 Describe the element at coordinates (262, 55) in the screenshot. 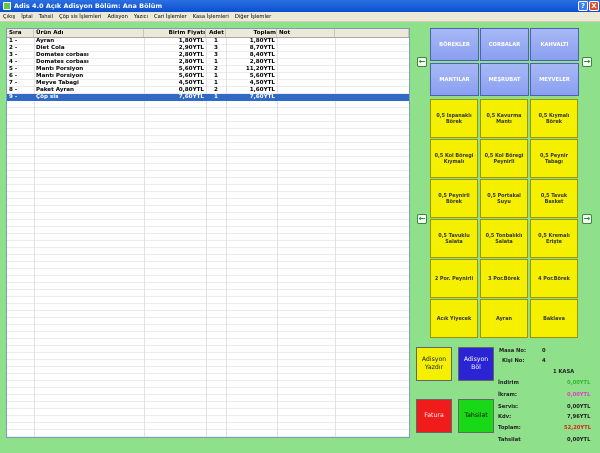

I see `cell-toplam: 8,40YTL` at that location.